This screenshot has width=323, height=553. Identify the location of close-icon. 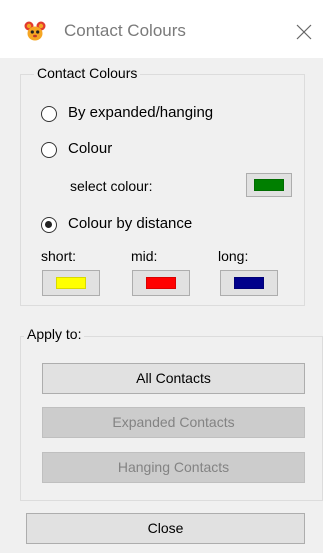
(304, 32).